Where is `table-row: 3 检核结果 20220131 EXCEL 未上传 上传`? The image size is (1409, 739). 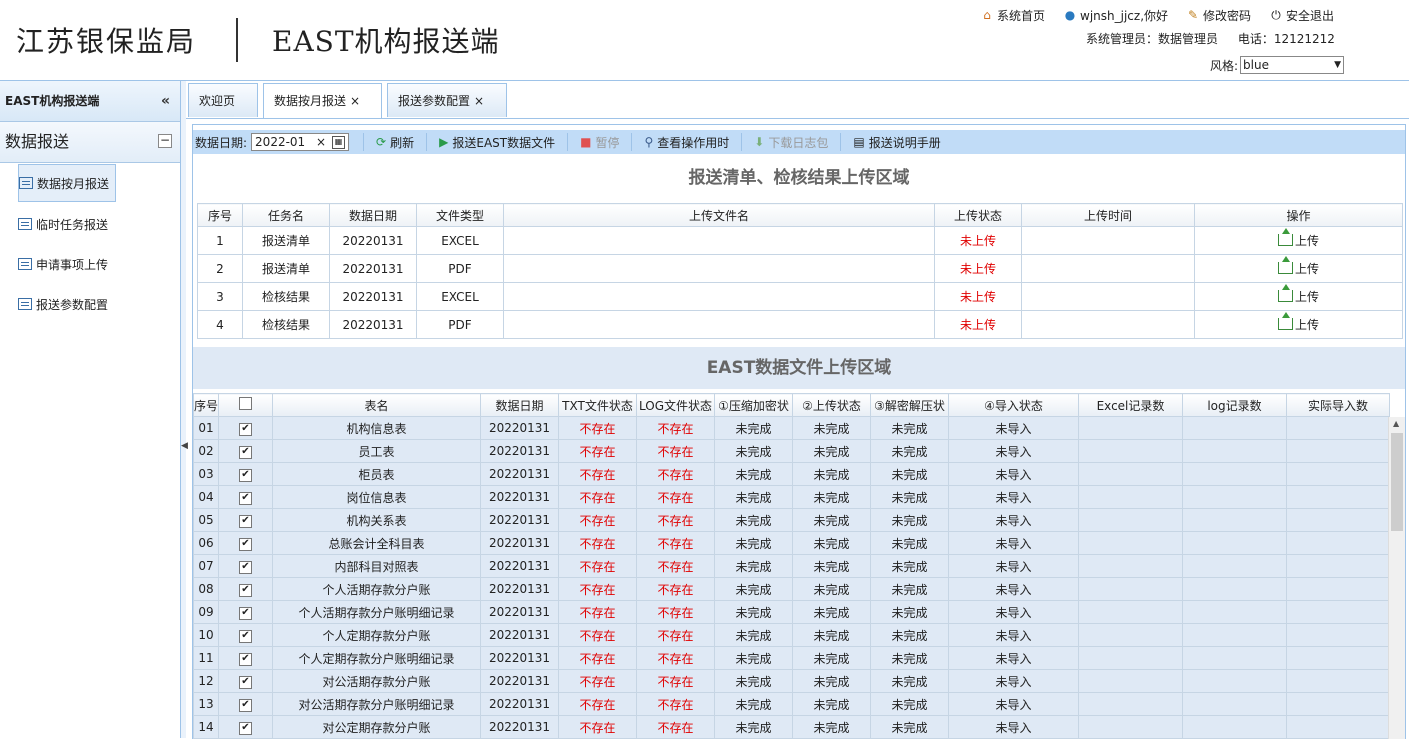 table-row: 3 检核结果 20220131 EXCEL 未上传 上传 is located at coordinates (800, 296).